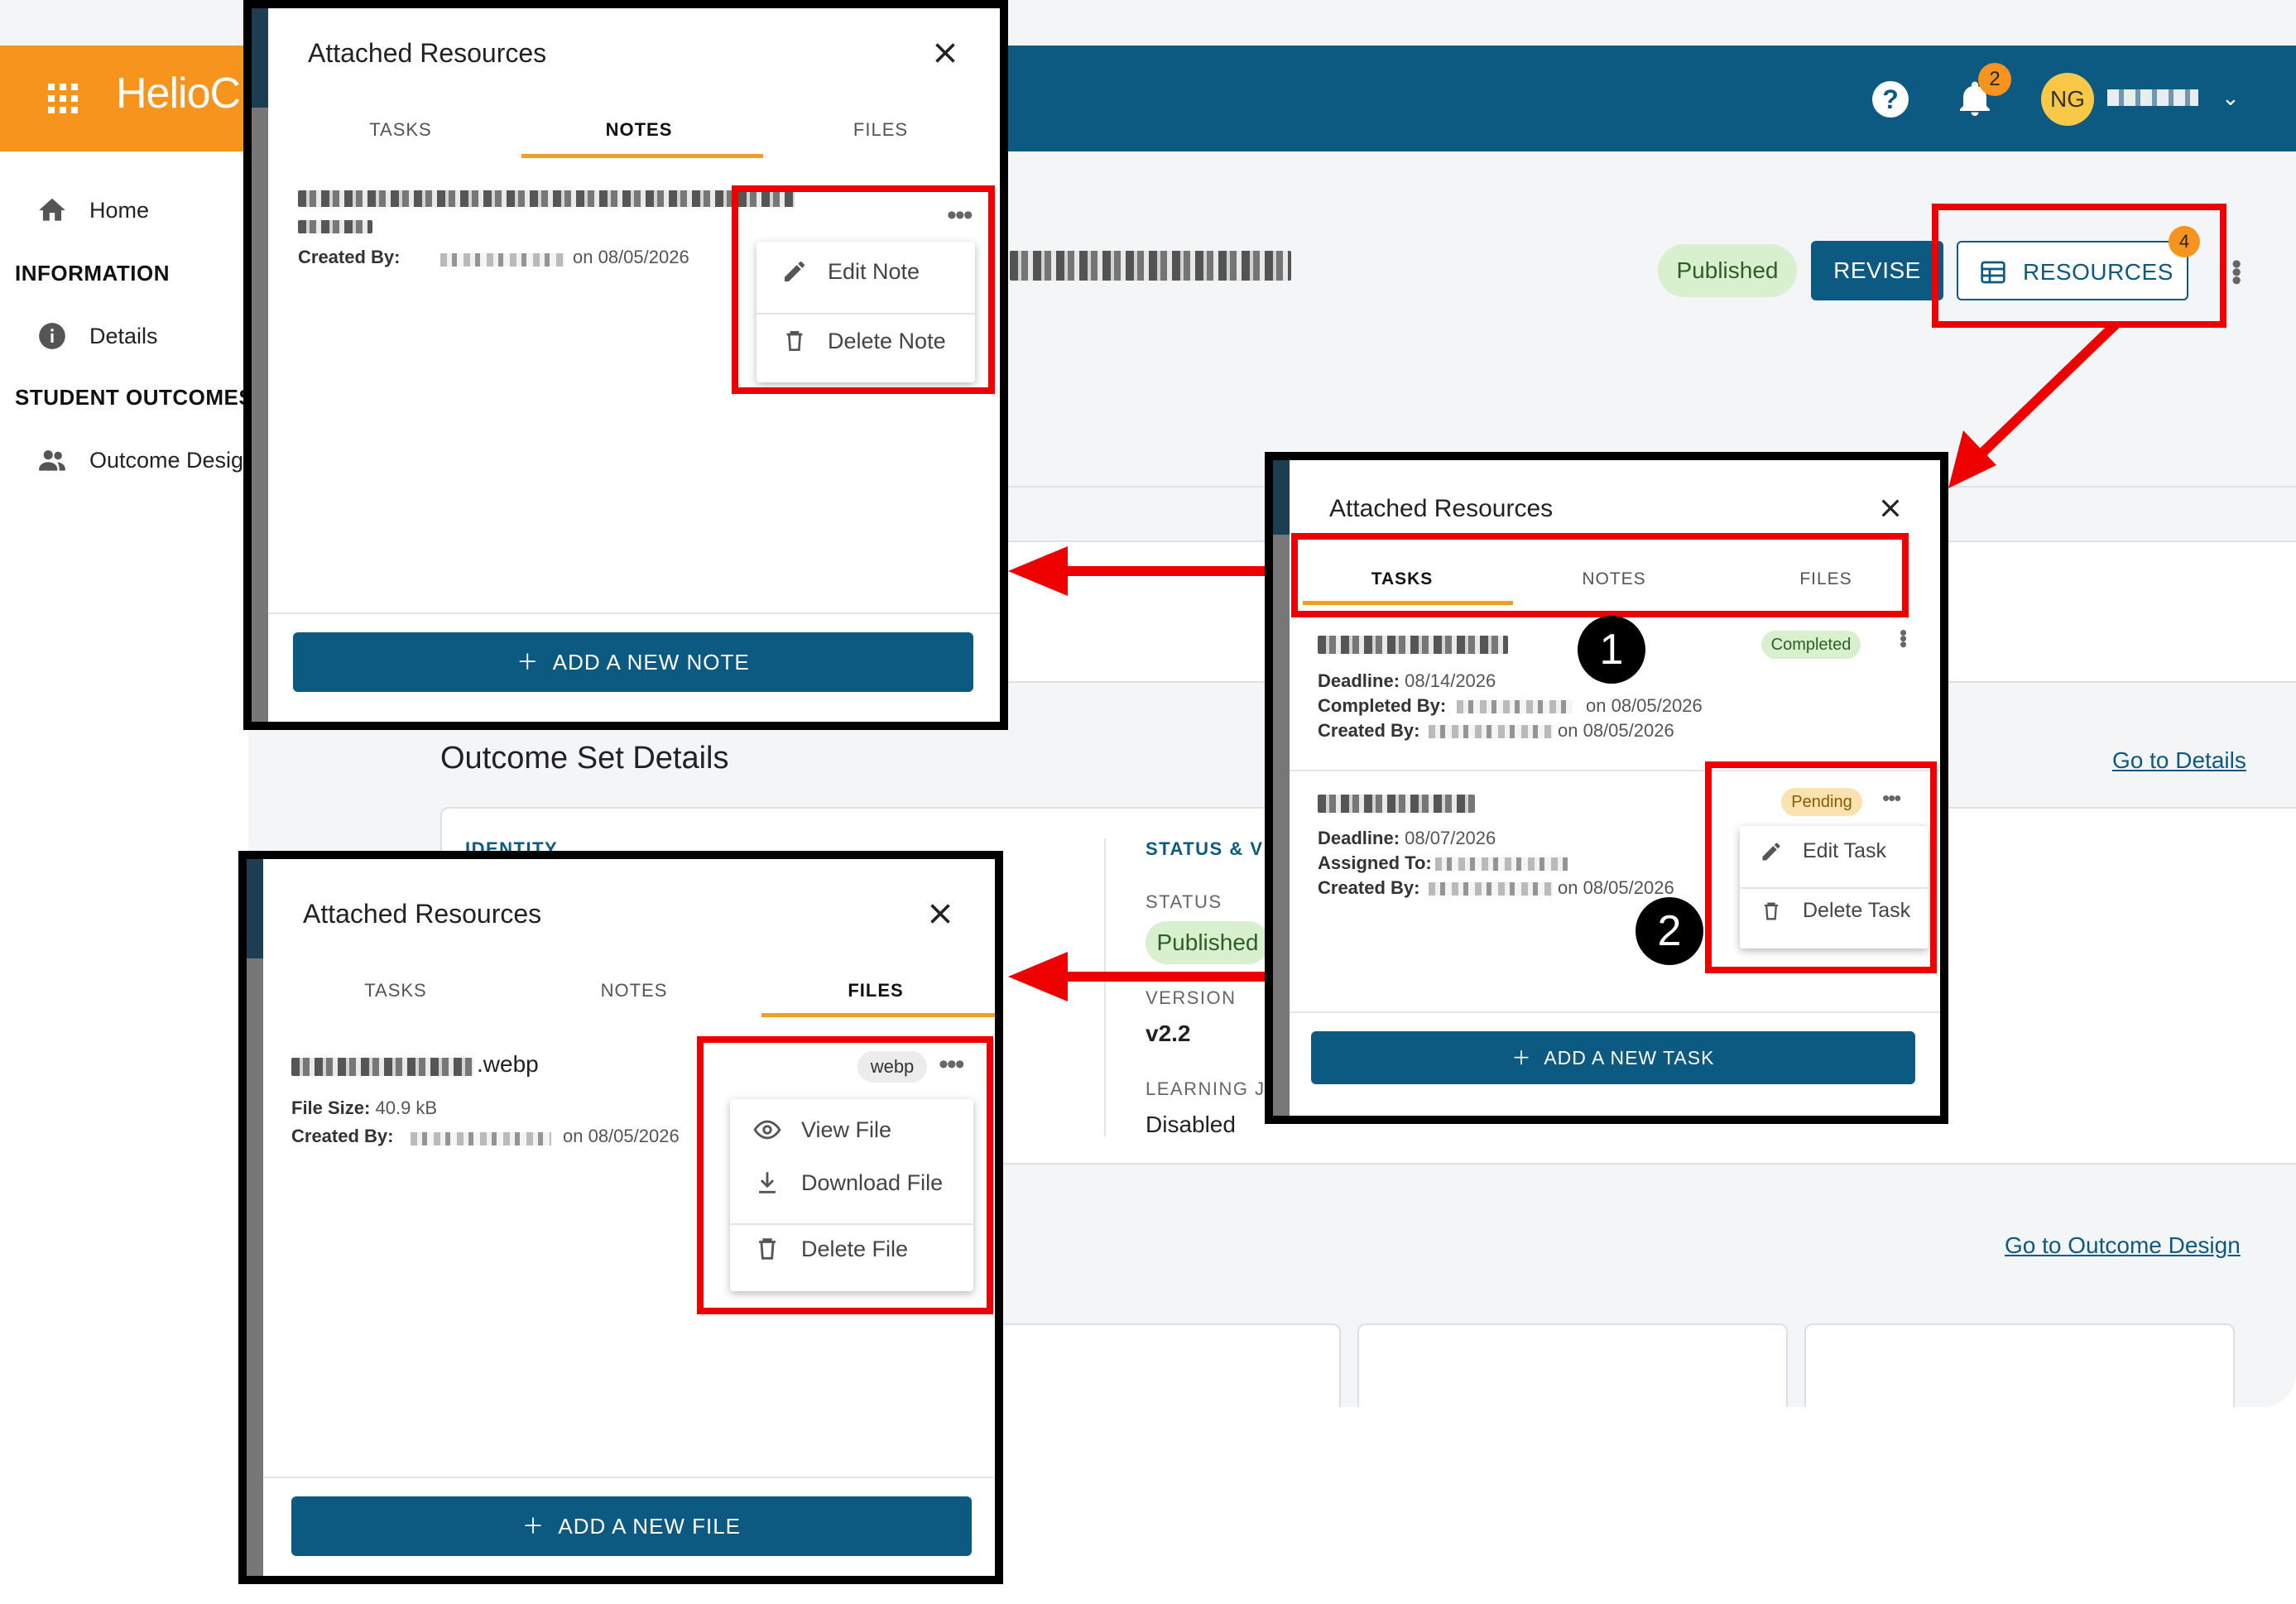 The image size is (2296, 1604). I want to click on arrow-resources-to-tasks, so click(2047, 391).